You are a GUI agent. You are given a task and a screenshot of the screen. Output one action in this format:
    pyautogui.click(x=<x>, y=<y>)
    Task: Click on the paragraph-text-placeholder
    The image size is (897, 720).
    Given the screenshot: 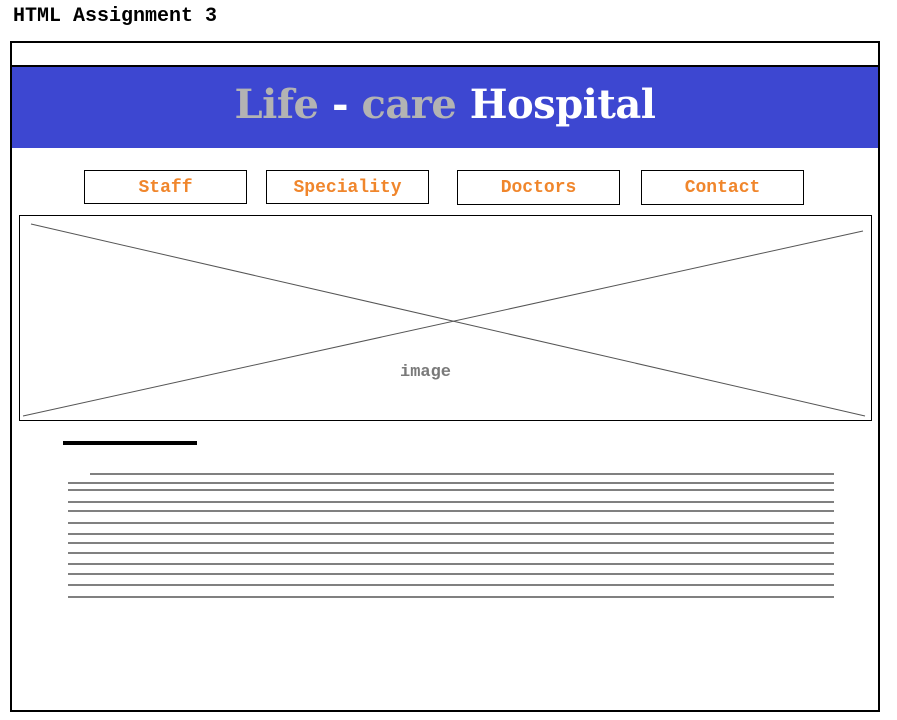 What is the action you would take?
    pyautogui.click(x=451, y=535)
    